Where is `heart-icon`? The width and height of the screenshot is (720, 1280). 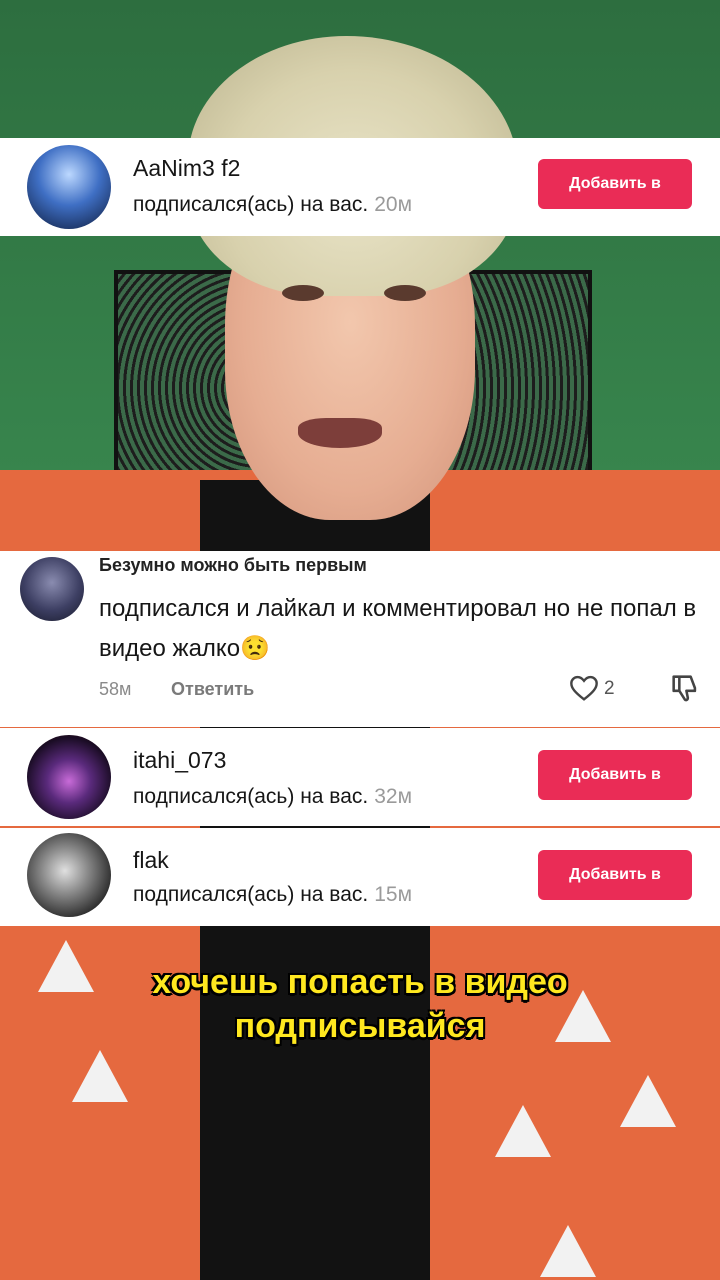 heart-icon is located at coordinates (584, 688).